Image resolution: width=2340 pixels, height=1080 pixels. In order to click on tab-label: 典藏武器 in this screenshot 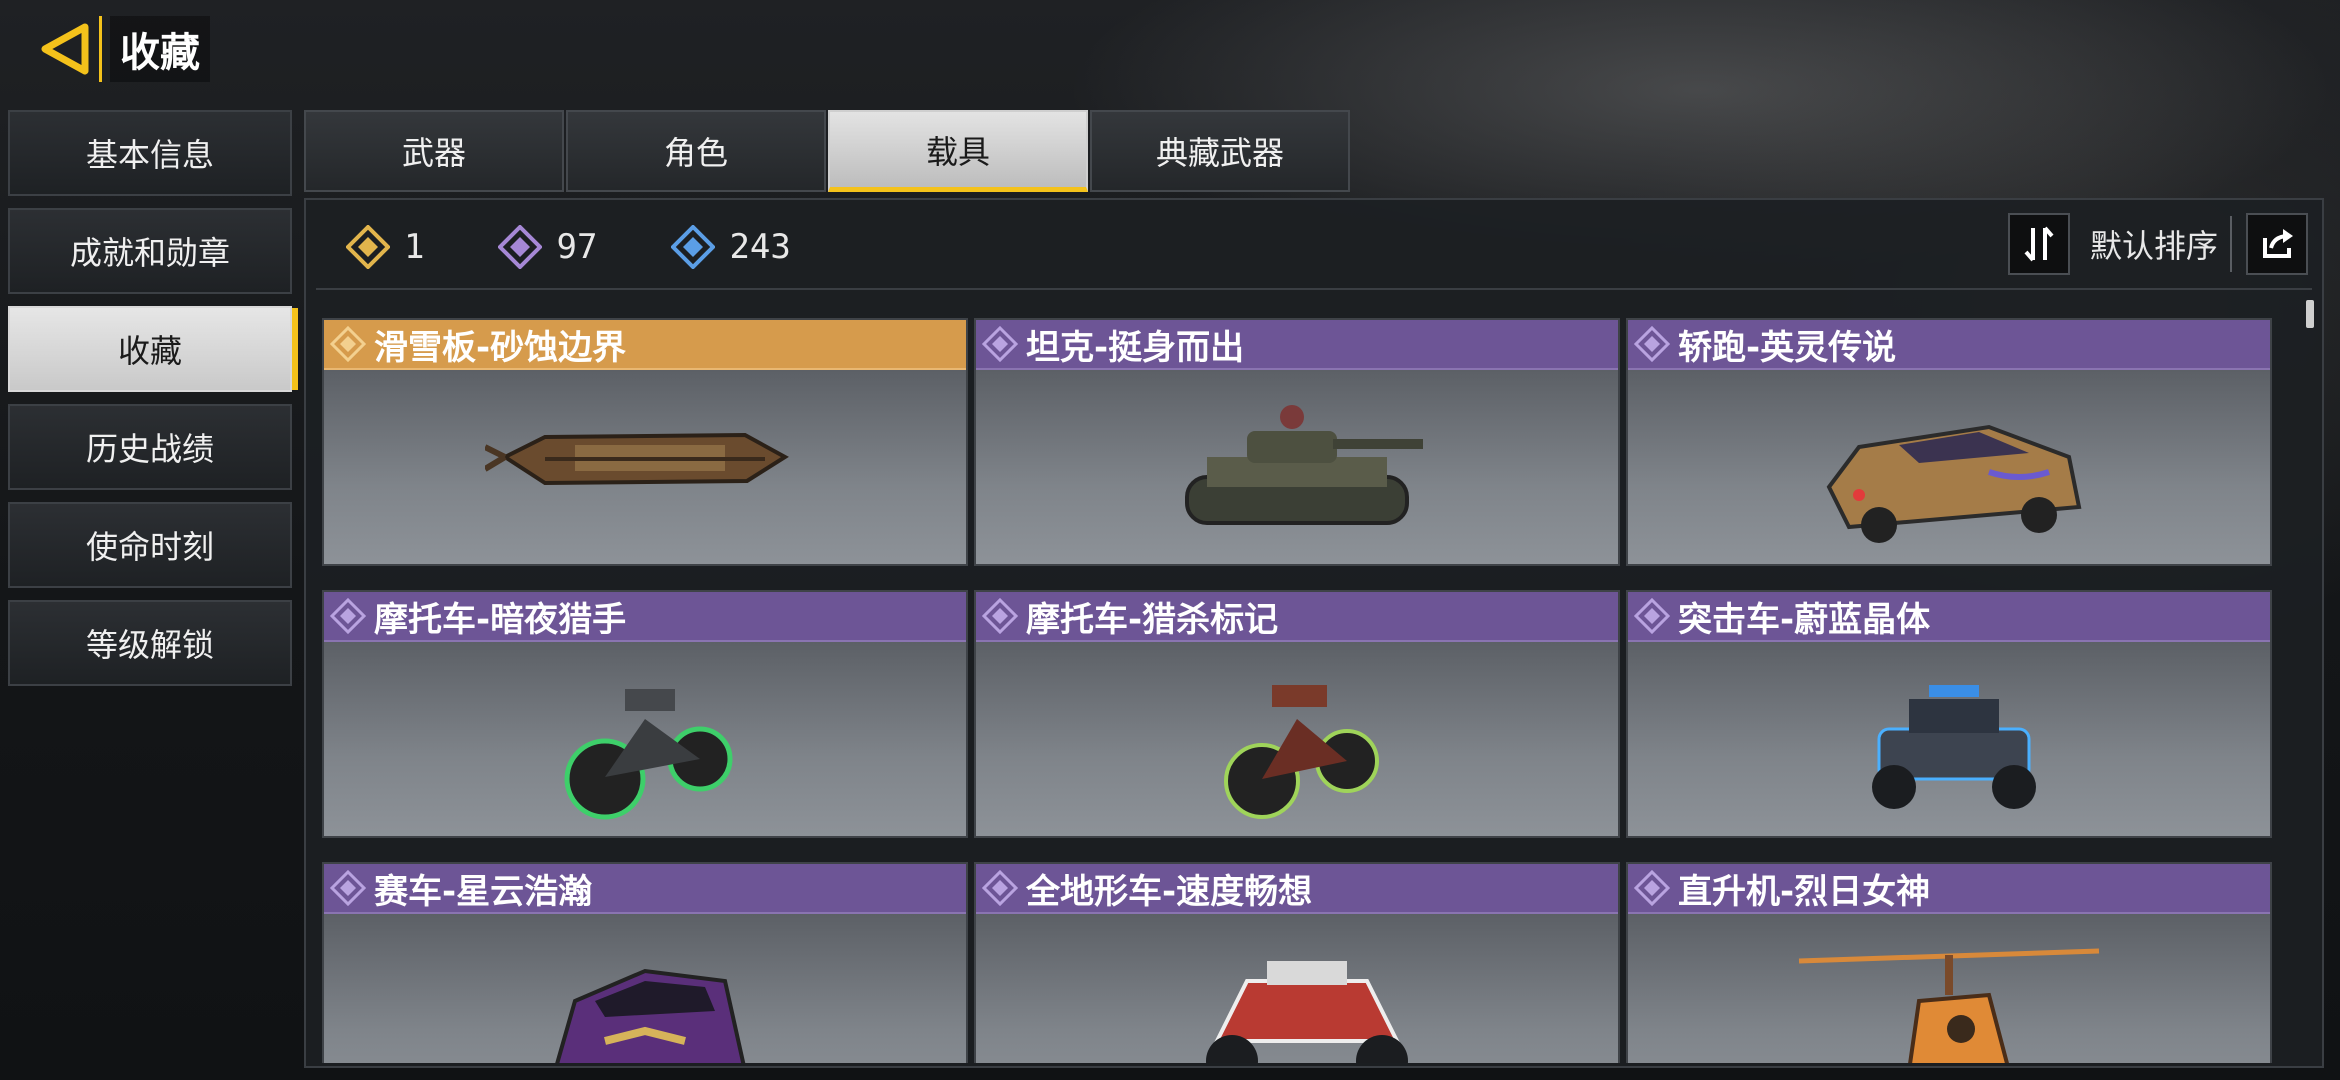, I will do `click(1219, 153)`.